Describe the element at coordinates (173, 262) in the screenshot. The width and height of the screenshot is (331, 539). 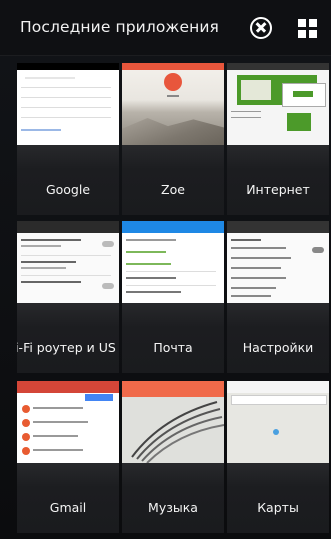
I see `mail-thumbnail` at that location.